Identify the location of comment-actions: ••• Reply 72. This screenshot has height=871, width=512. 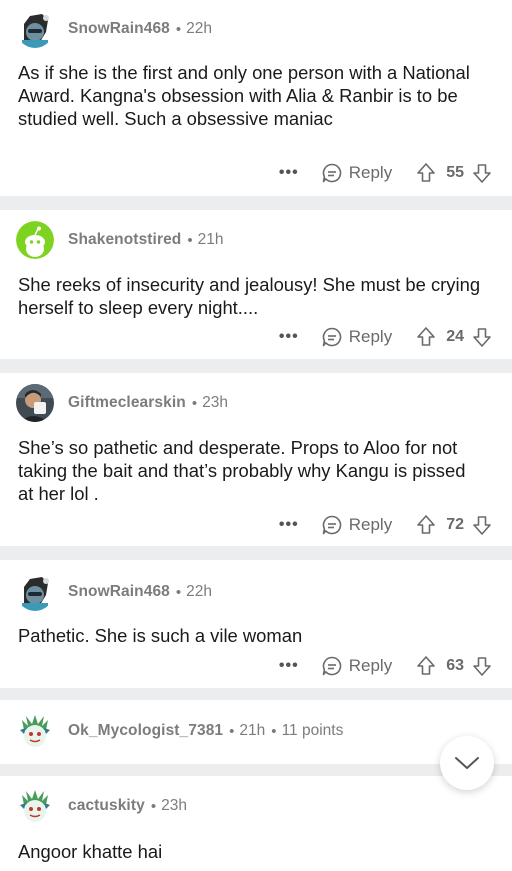
(385, 525).